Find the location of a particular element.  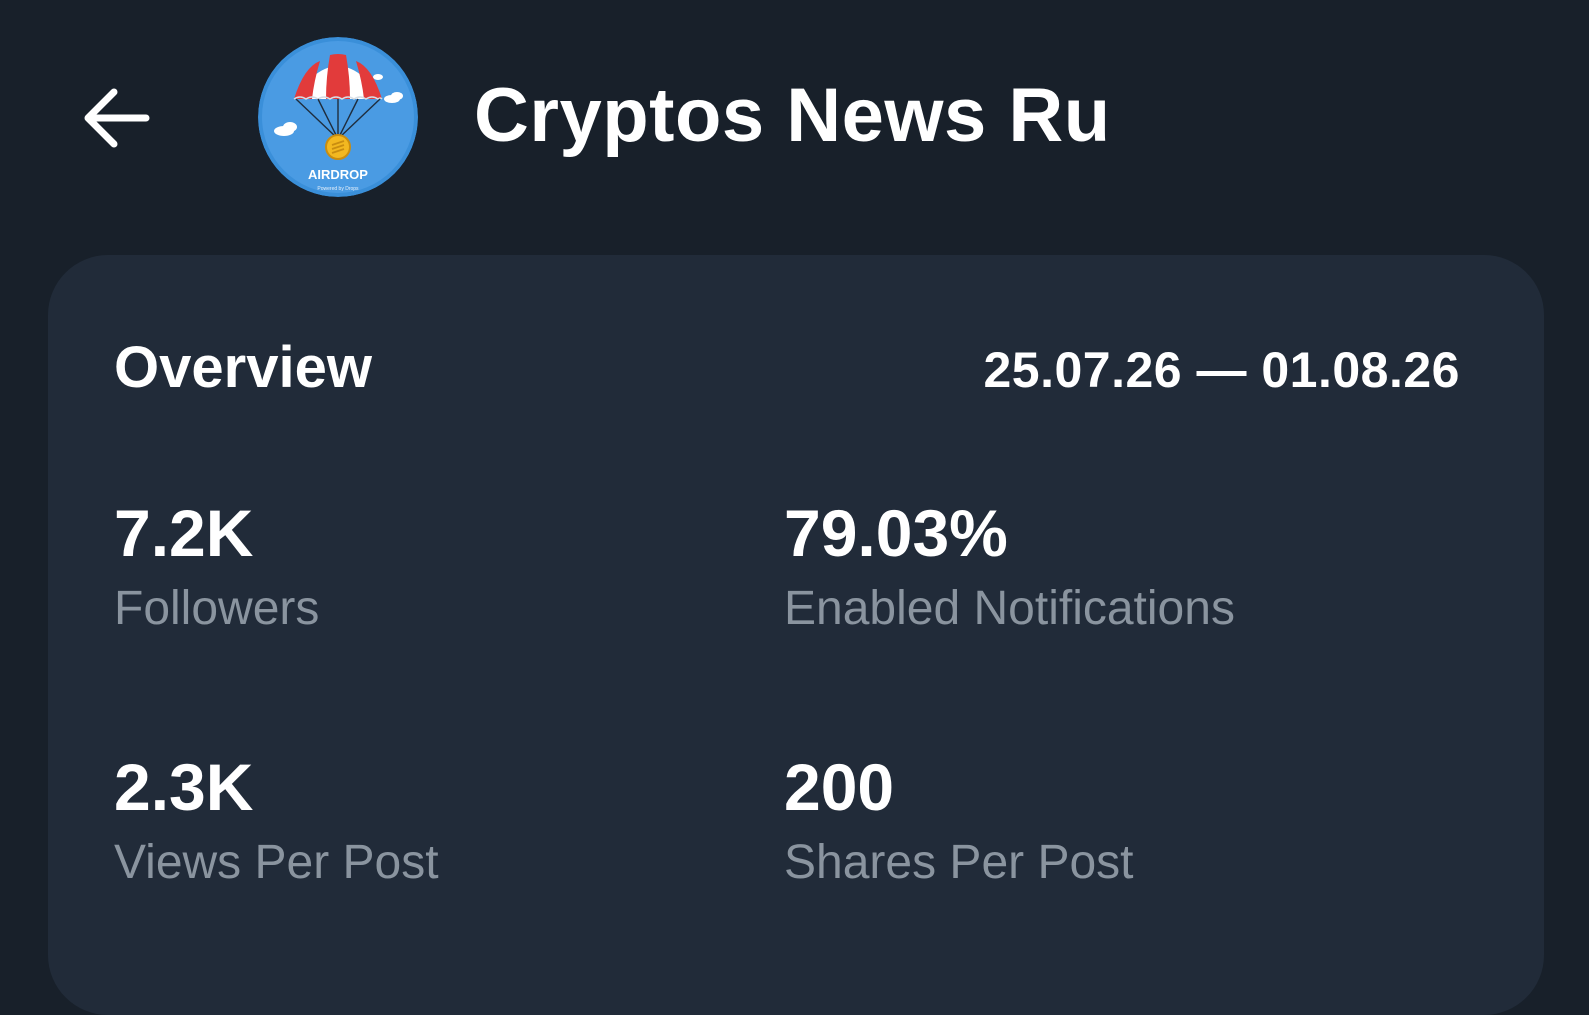

channel-title: Cryptos News Ru is located at coordinates (792, 115).